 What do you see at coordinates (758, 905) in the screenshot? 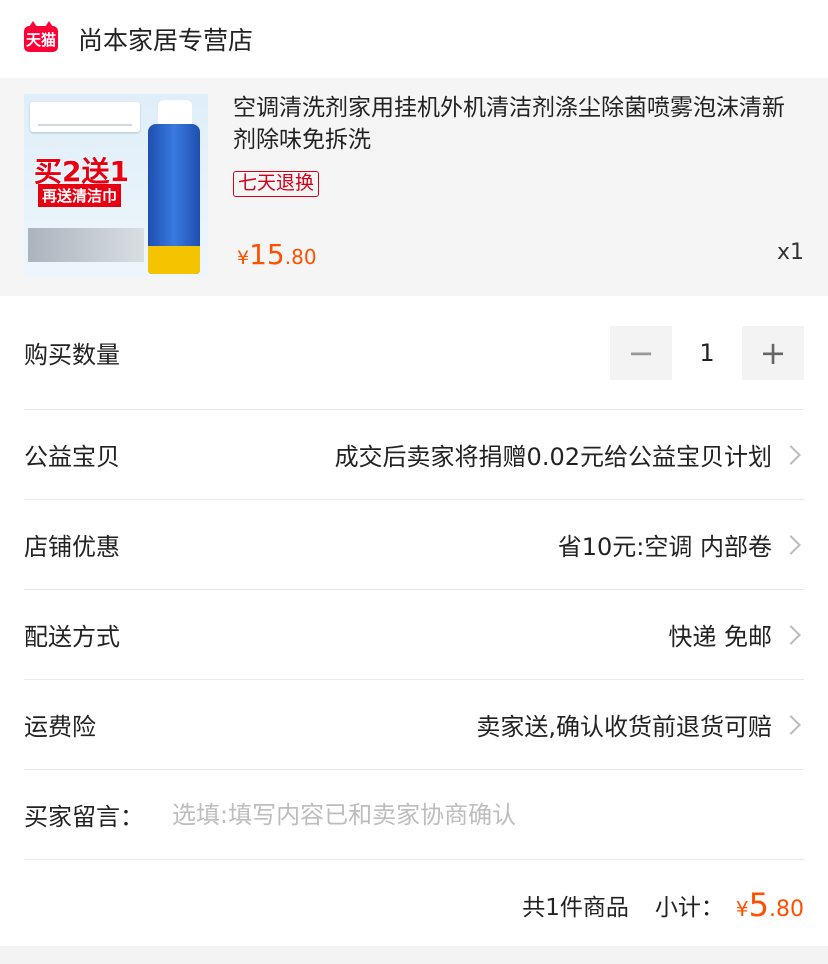
I see `subtotal-integer: 5` at bounding box center [758, 905].